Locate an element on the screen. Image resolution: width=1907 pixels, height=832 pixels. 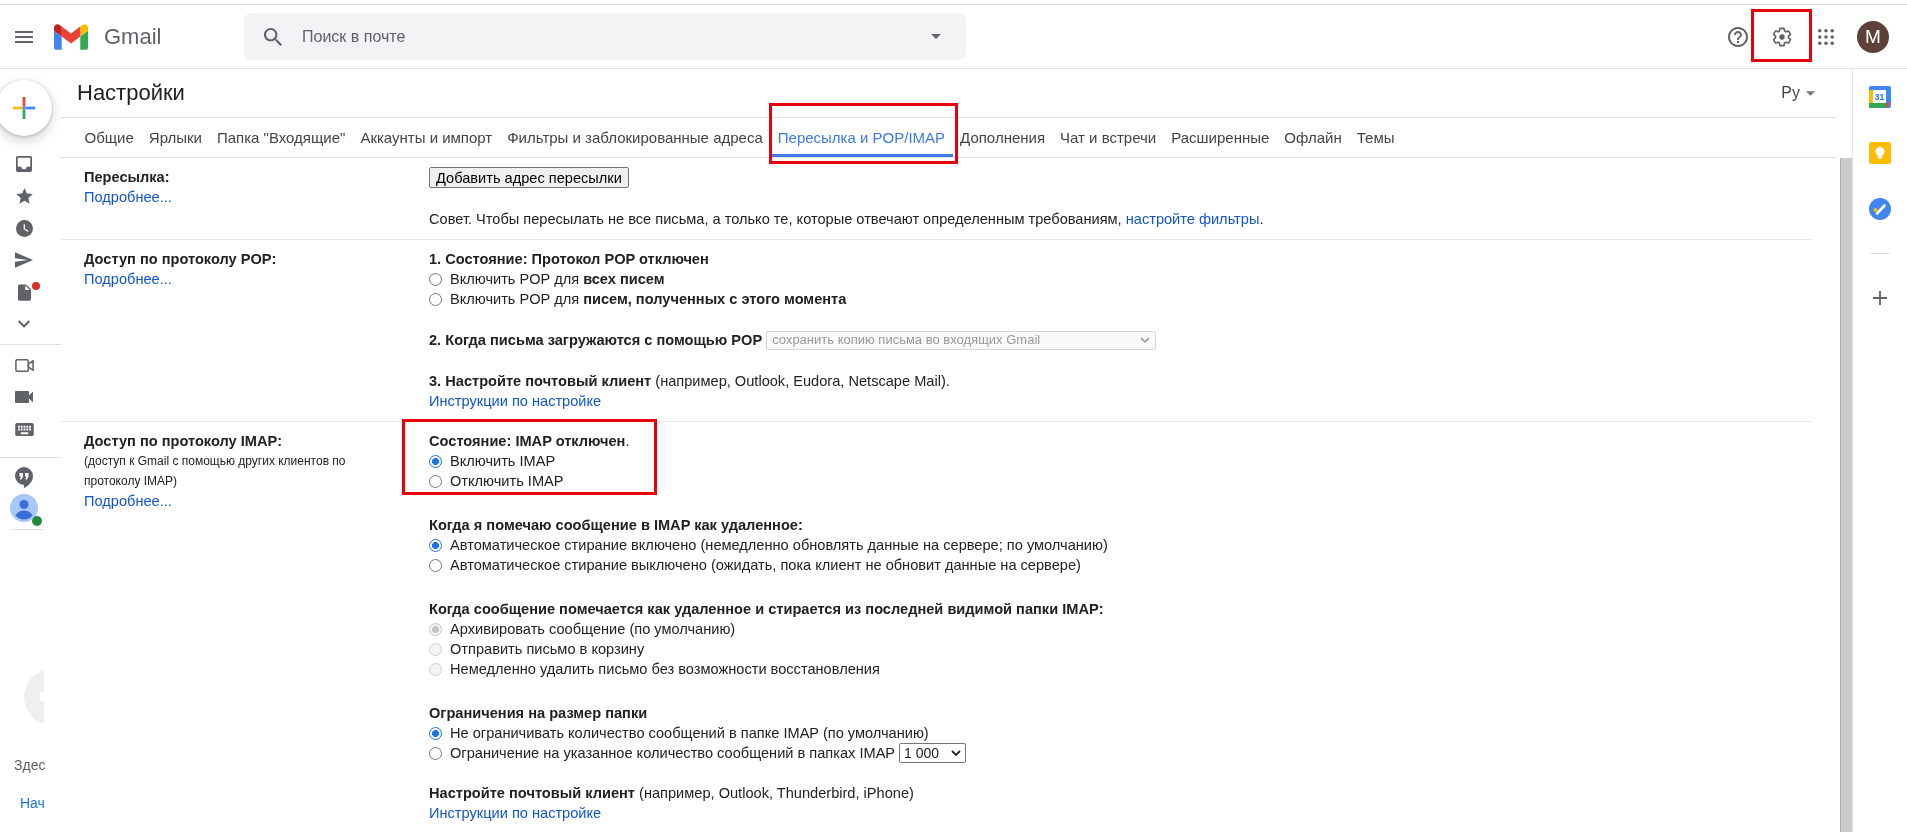
product-name: Gmail is located at coordinates (133, 36).